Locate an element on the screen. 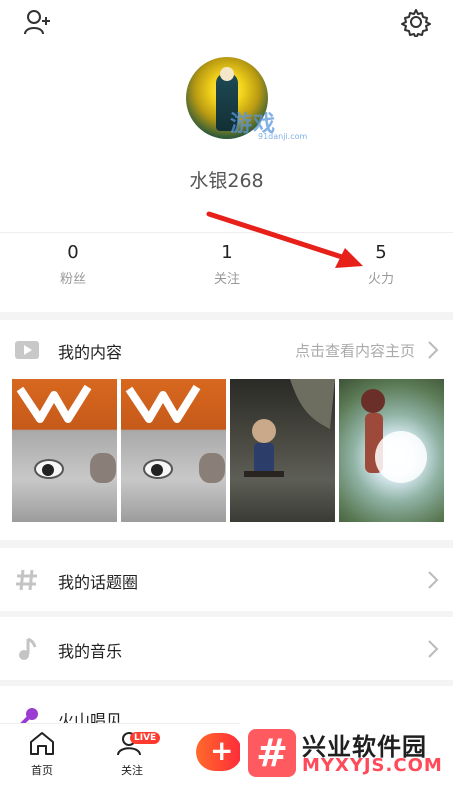 Image resolution: width=453 pixels, height=787 pixels. nav-home-label: 首页 is located at coordinates (42, 770).